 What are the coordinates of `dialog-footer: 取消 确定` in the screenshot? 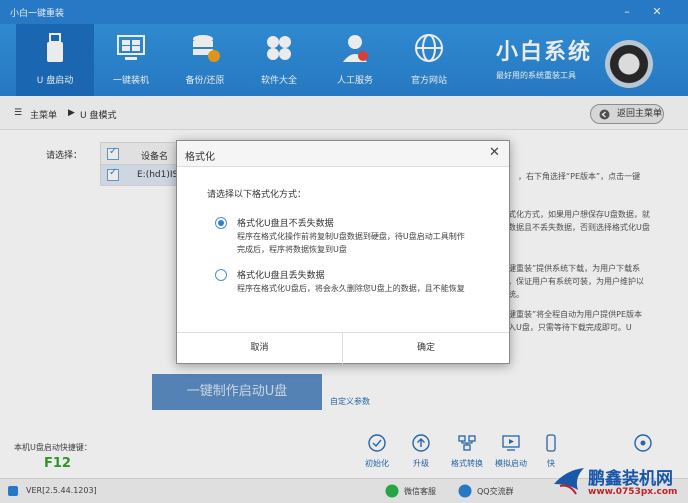 It's located at (343, 348).